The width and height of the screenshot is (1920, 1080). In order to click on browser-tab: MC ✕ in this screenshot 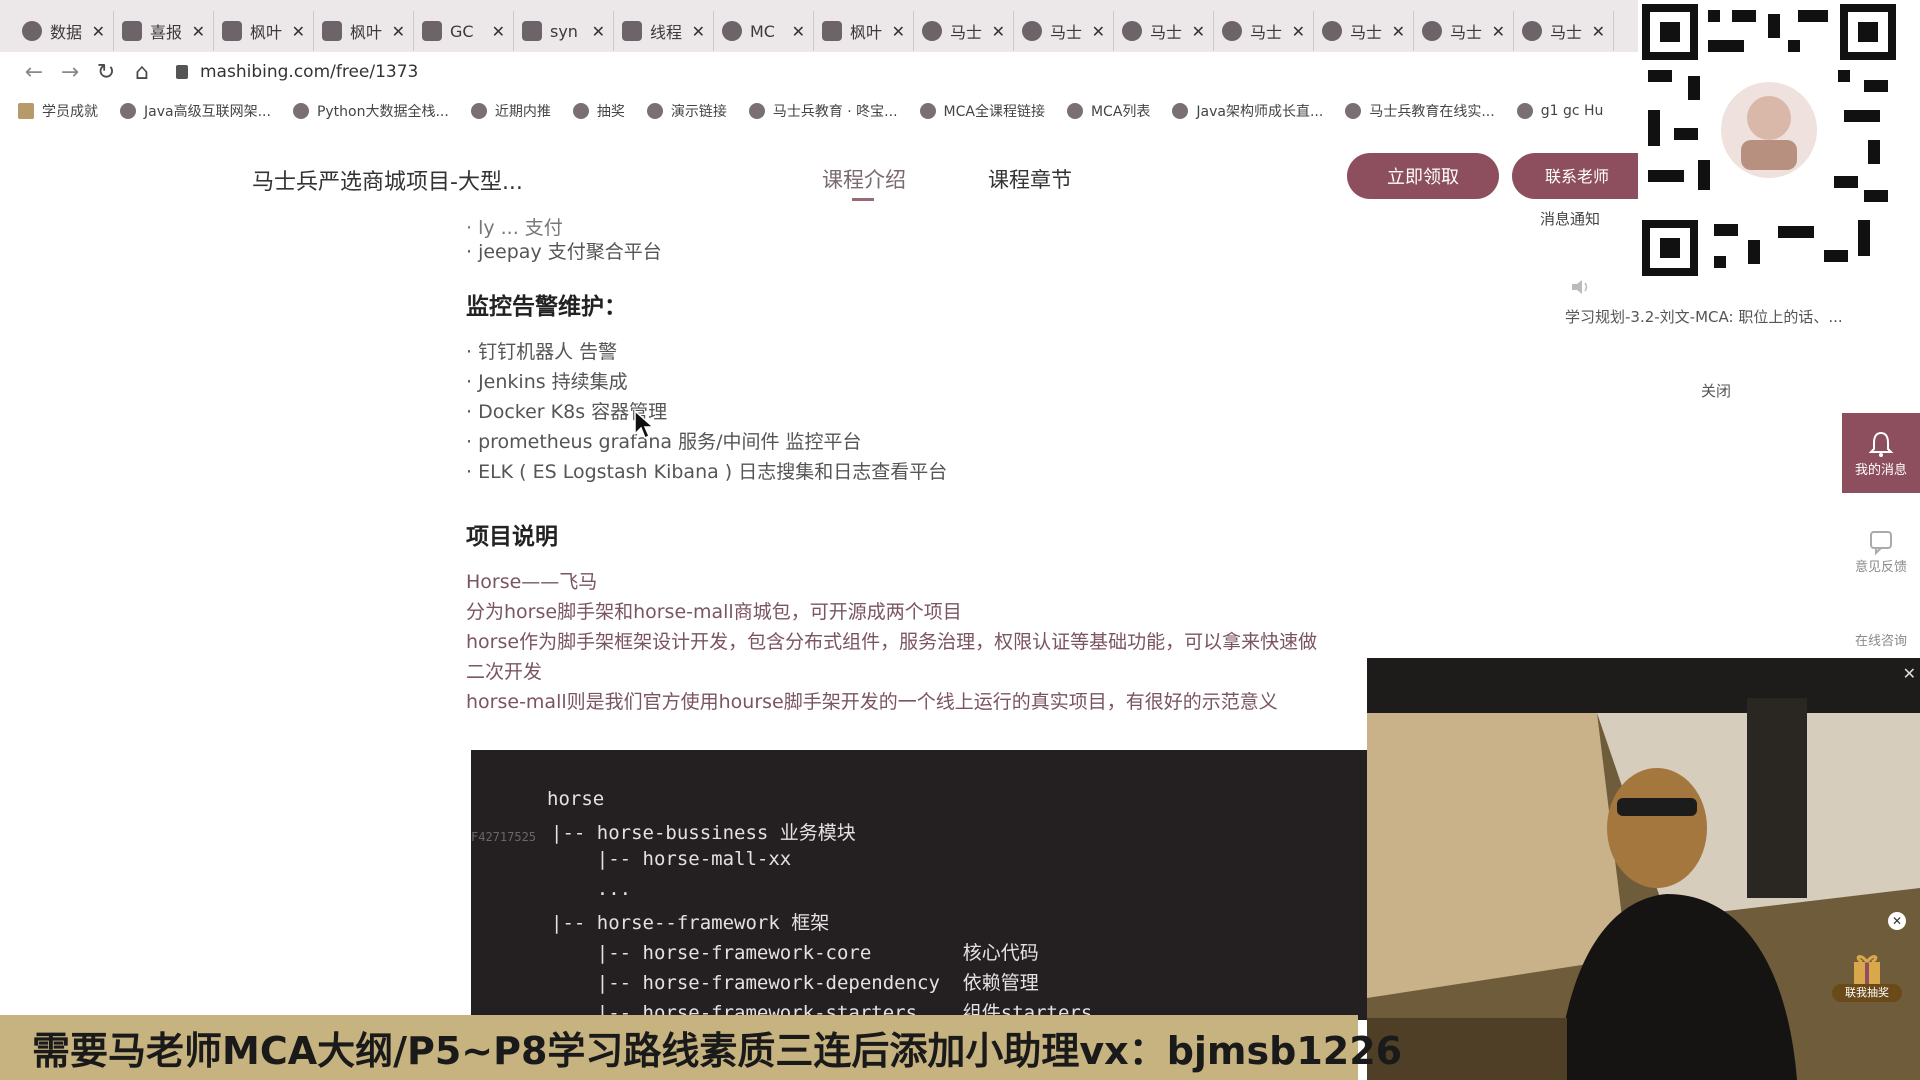, I will do `click(764, 31)`.